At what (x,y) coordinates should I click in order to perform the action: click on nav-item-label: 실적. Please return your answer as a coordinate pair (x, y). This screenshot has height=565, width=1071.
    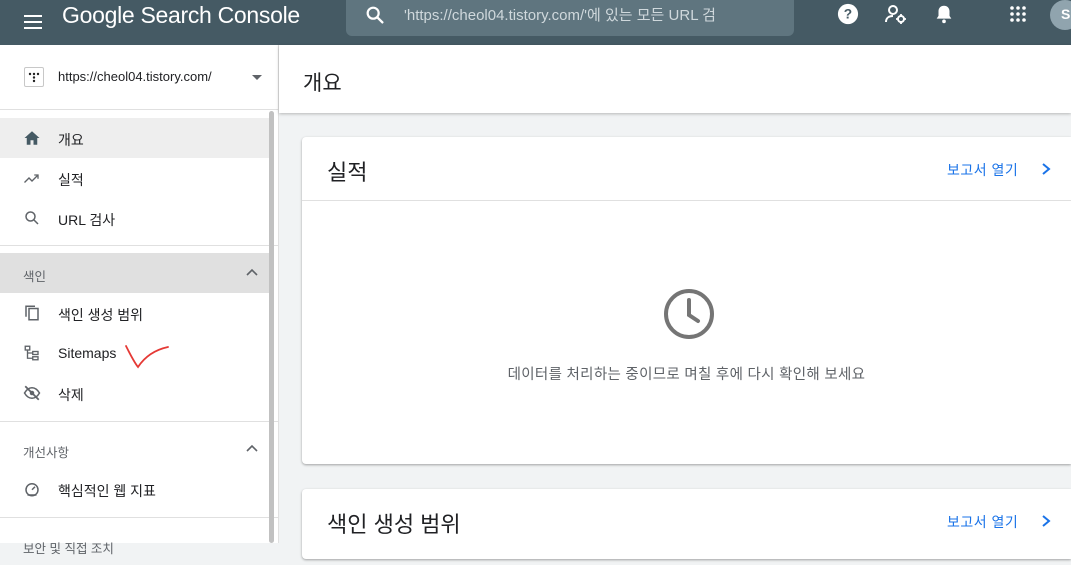
    Looking at the image, I should click on (71, 180).